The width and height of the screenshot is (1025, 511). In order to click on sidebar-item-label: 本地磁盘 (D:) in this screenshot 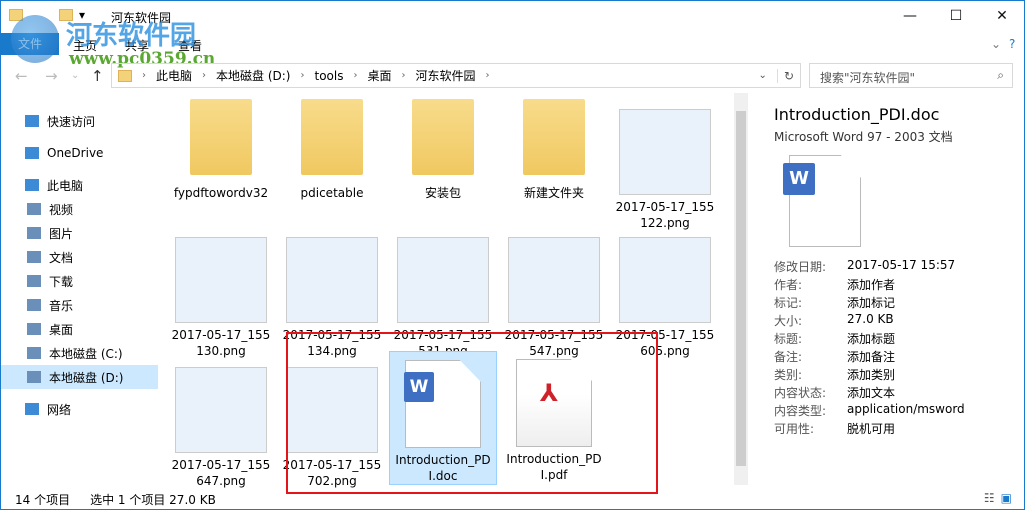, I will do `click(86, 377)`.